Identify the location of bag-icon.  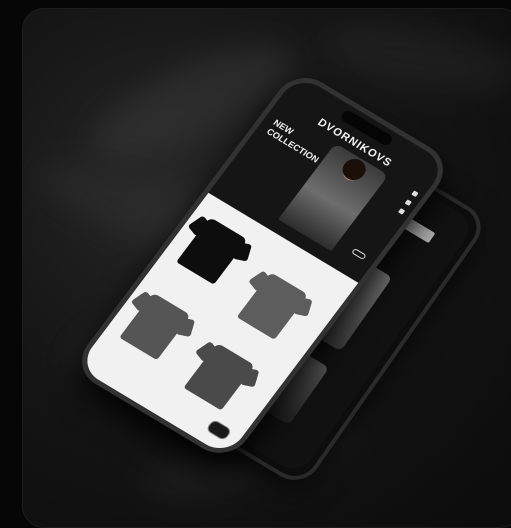
(408, 202).